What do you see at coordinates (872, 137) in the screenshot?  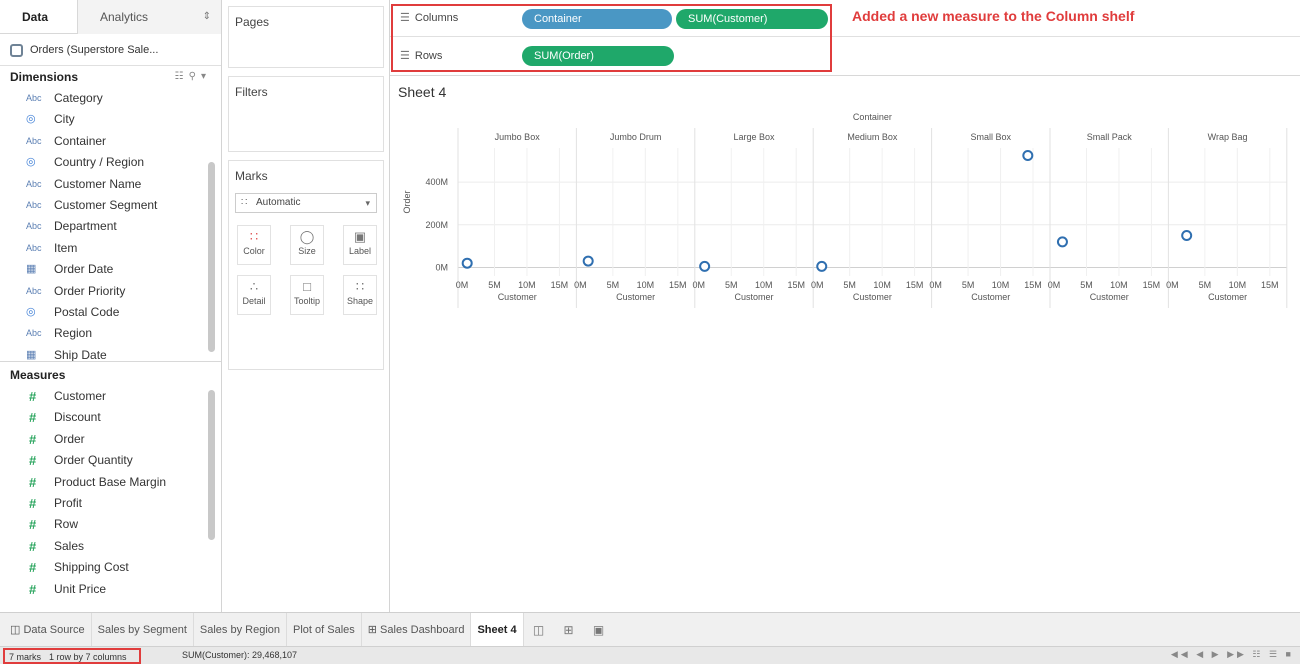 I see `pane-header-label: Medium Box` at bounding box center [872, 137].